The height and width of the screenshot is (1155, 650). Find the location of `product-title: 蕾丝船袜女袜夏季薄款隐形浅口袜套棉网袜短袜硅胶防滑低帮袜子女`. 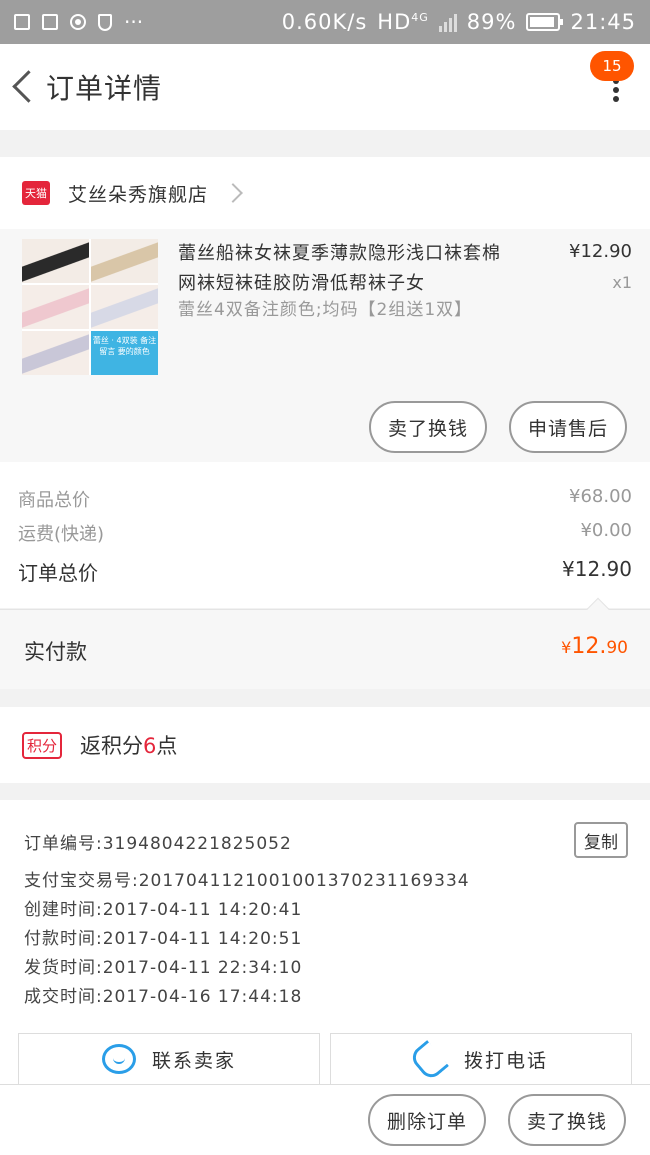

product-title: 蕾丝船袜女袜夏季薄款隐形浅口袜套棉网袜短袜硅胶防滑低帮袜子女 is located at coordinates (339, 268).